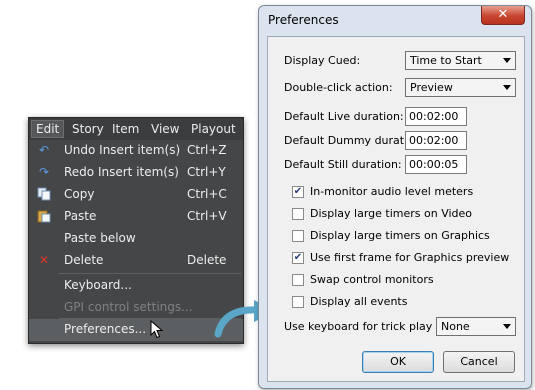 The image size is (535, 390). I want to click on cancel-button: Cancel, so click(479, 362).